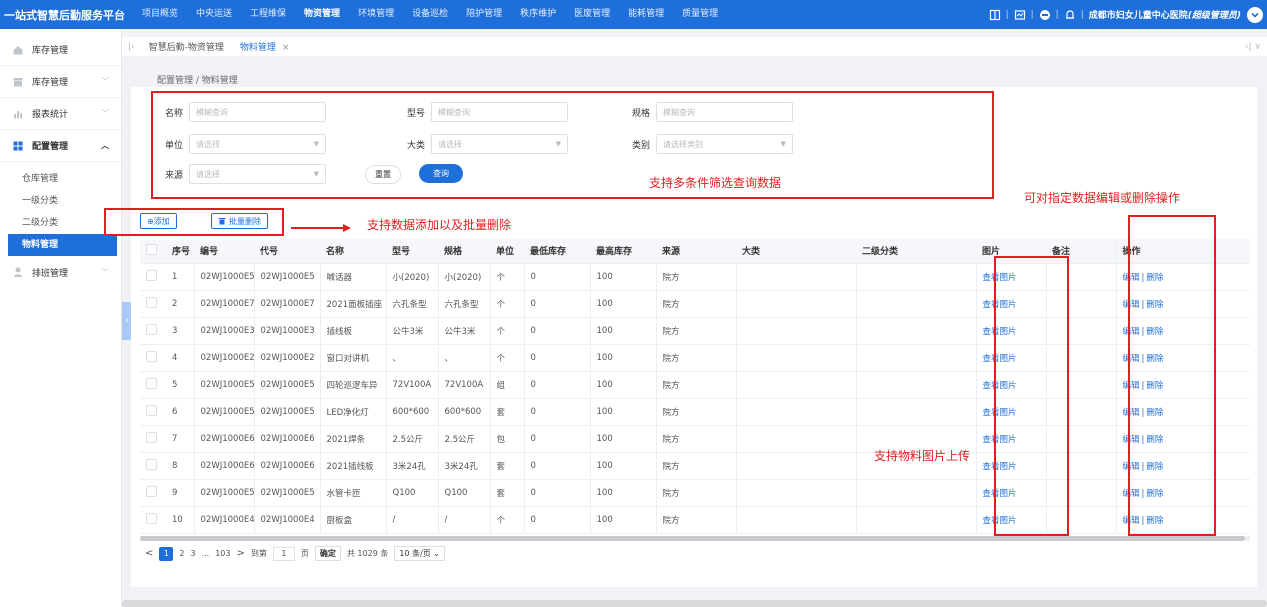 This screenshot has width=1267, height=607. I want to click on scrollbar-thumb, so click(692, 538).